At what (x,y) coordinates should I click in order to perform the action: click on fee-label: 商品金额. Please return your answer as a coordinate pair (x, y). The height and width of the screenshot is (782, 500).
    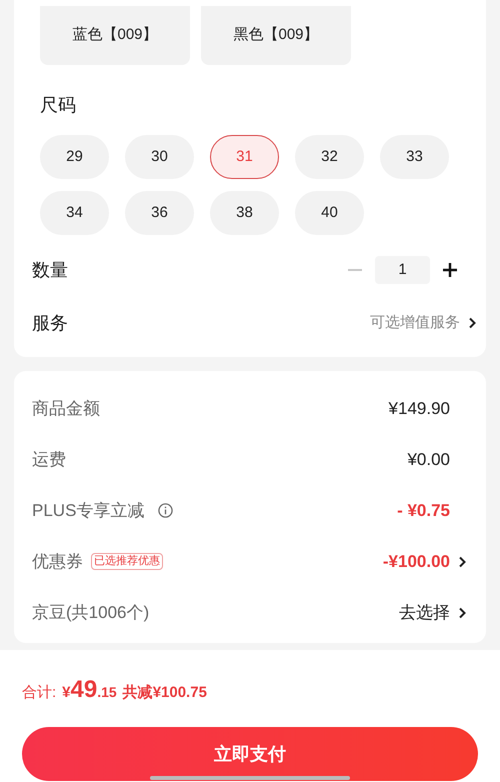
    Looking at the image, I should click on (66, 409).